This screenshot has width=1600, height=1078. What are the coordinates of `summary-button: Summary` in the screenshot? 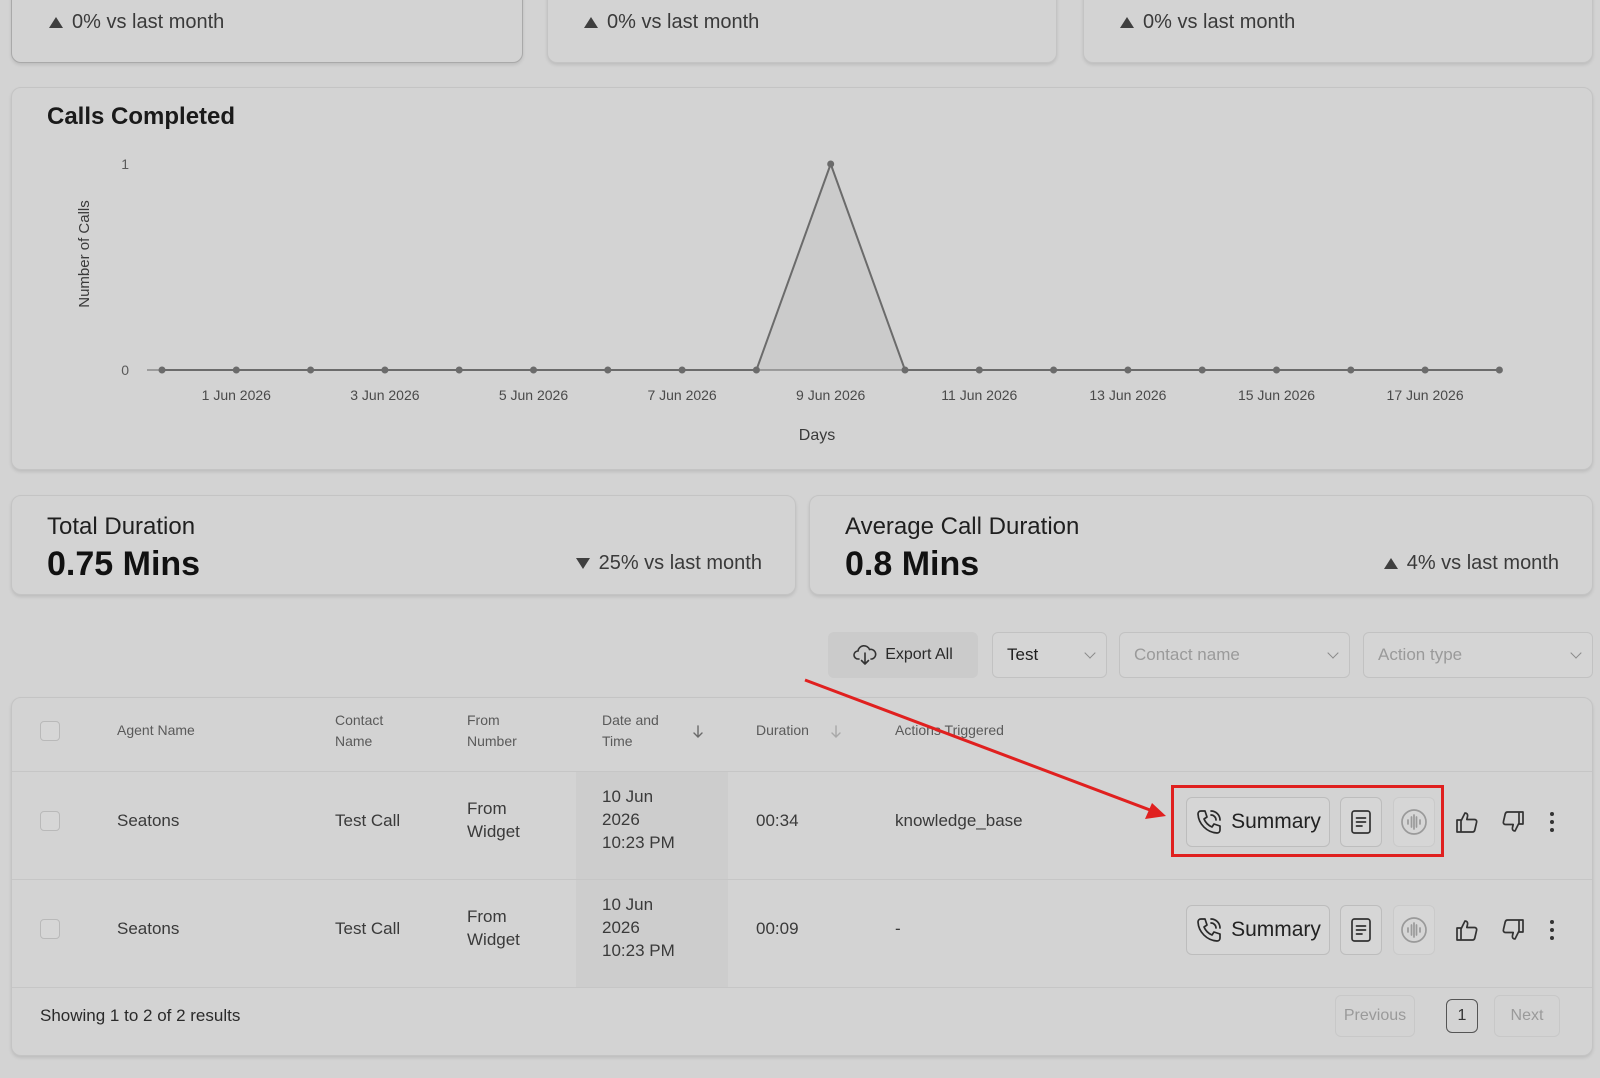 It's located at (1258, 930).